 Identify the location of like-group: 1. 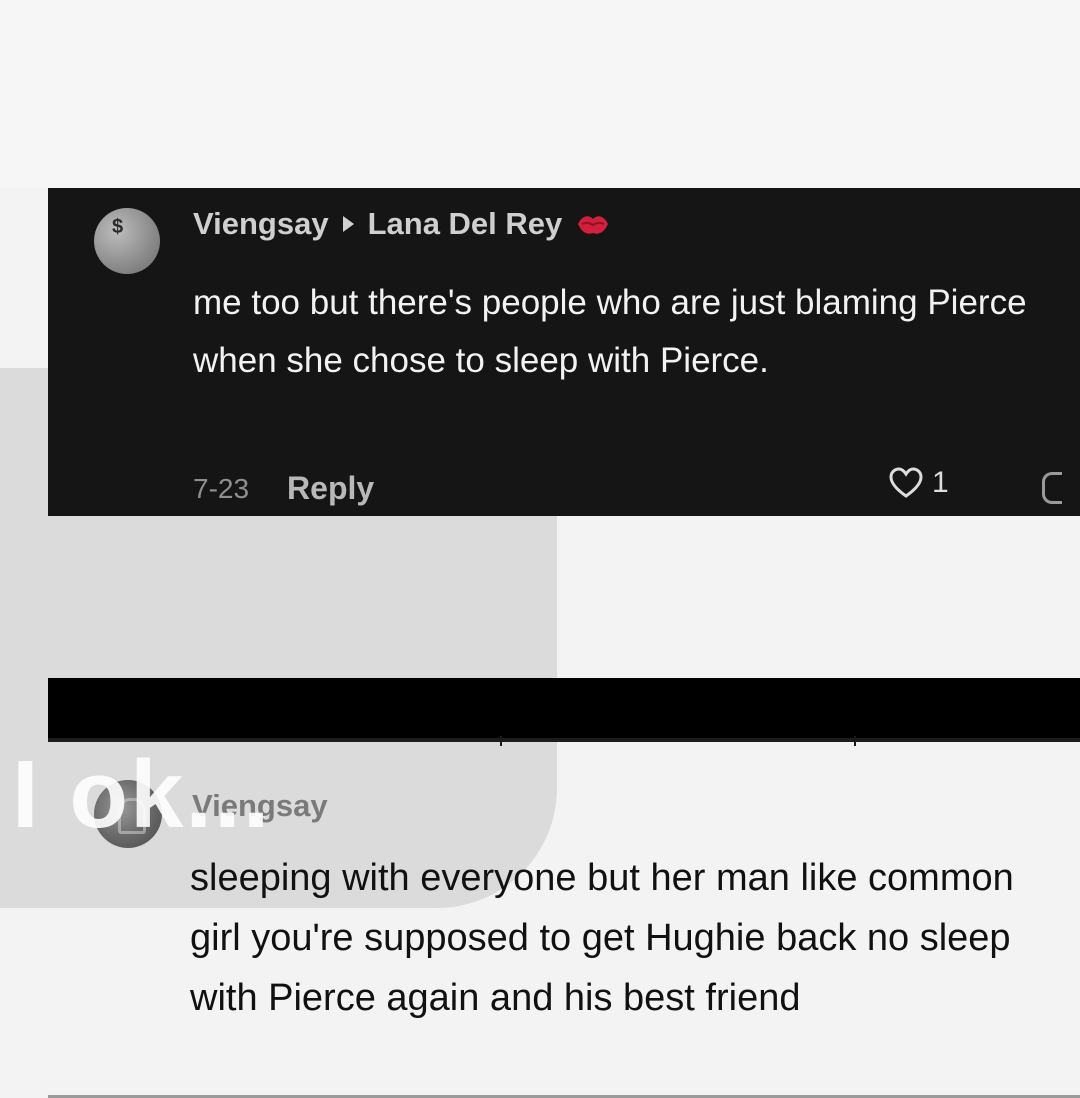
(918, 483).